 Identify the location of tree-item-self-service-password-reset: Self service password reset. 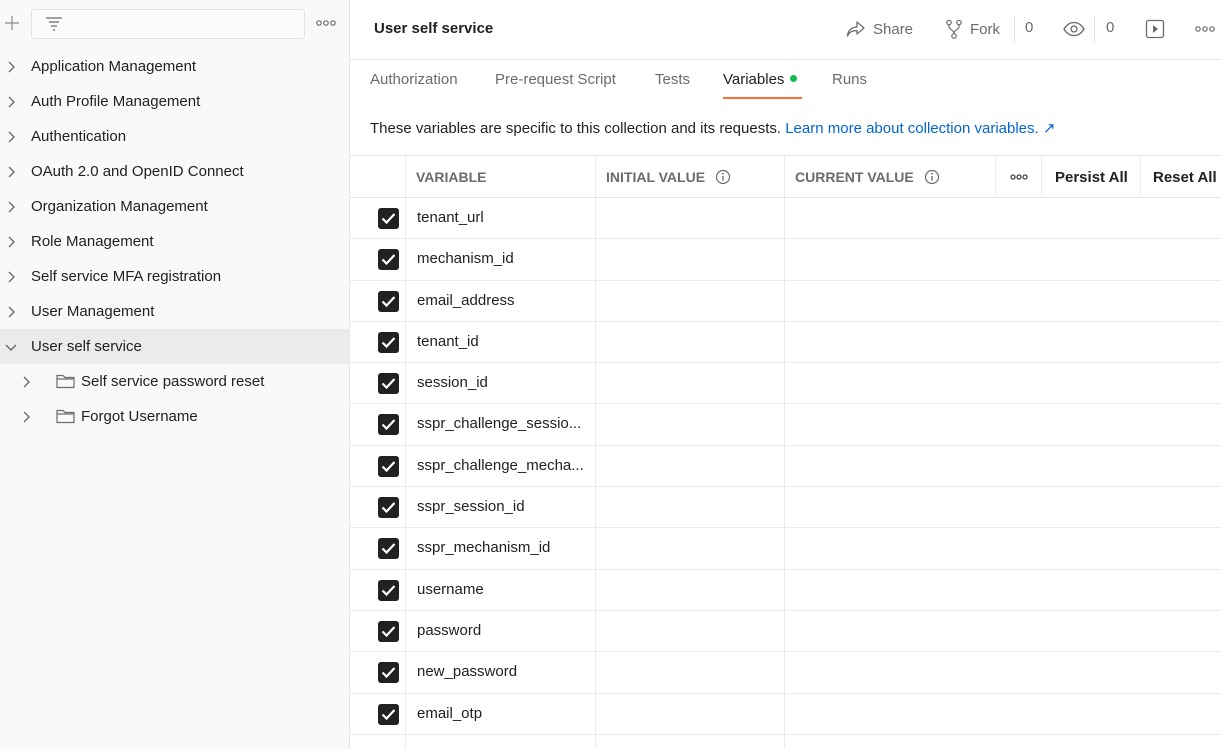
(174, 381).